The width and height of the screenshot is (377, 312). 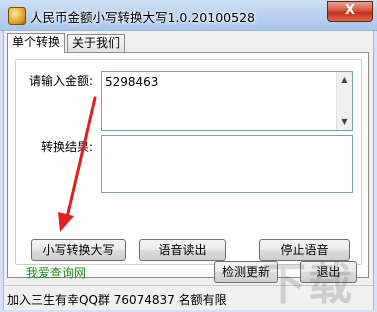 I want to click on tab-single-convert: 单个转换, so click(x=36, y=43).